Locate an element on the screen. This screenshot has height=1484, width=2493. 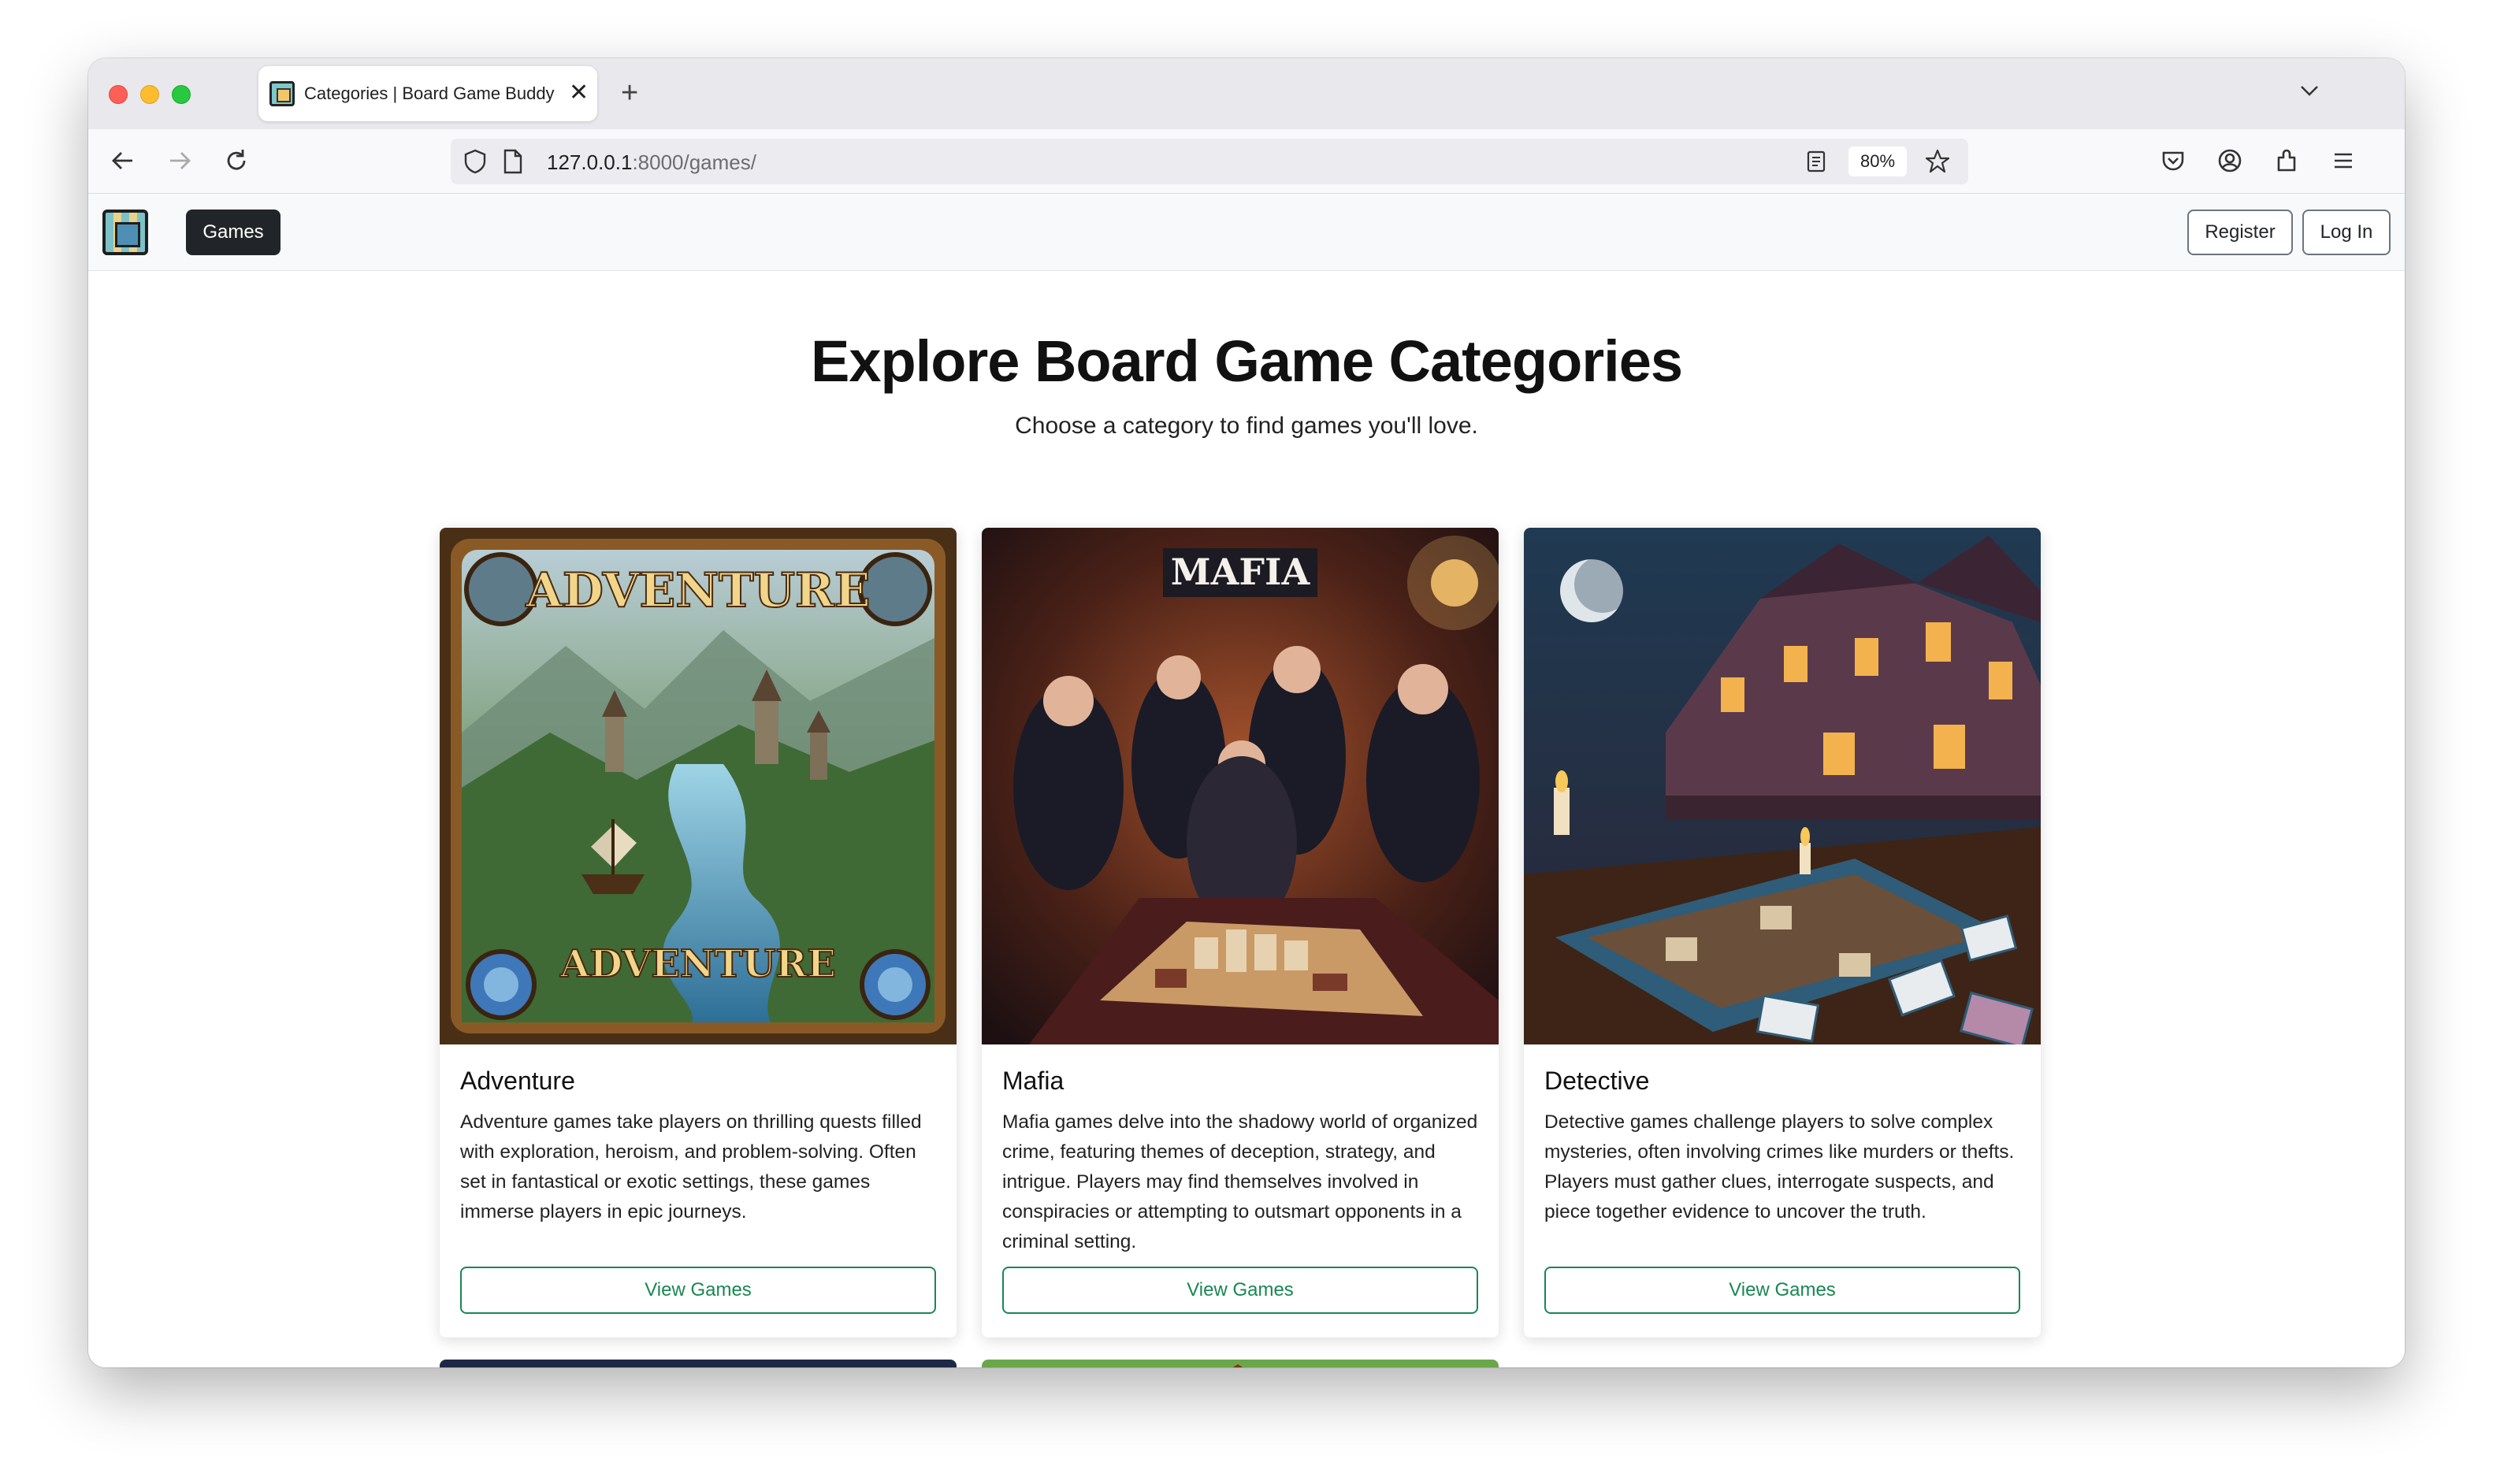
close-tab-icon: ✕ is located at coordinates (579, 93).